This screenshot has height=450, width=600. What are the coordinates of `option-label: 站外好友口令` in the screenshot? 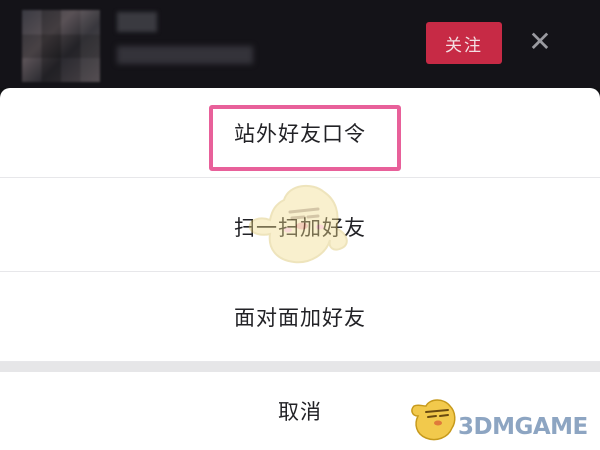 It's located at (300, 133).